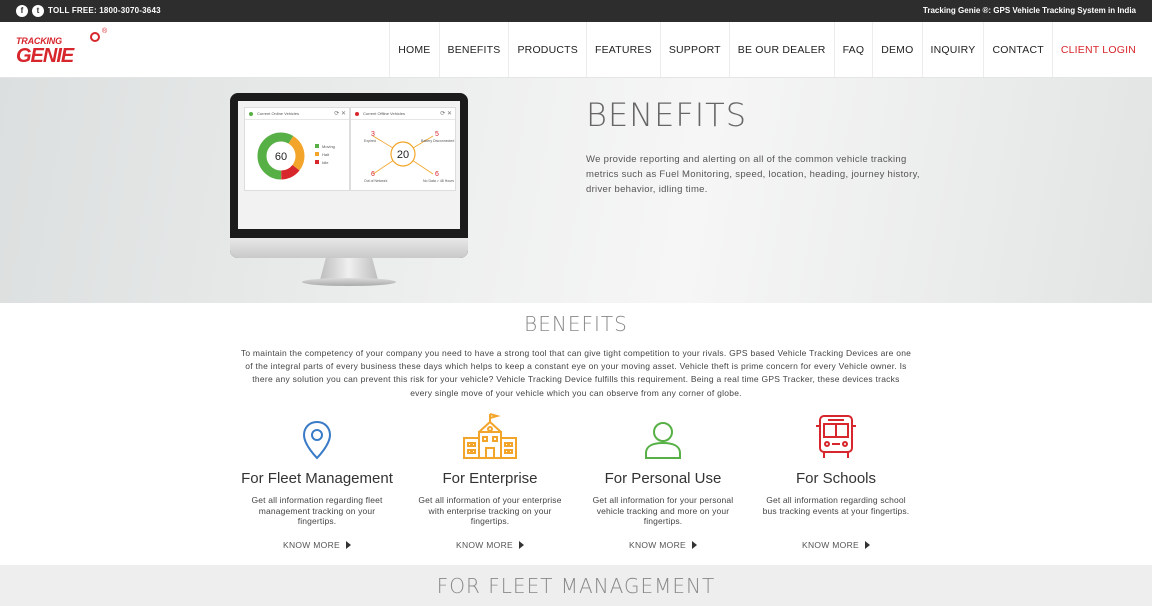 The image size is (1152, 606). I want to click on feature-title: For Schools, so click(836, 478).